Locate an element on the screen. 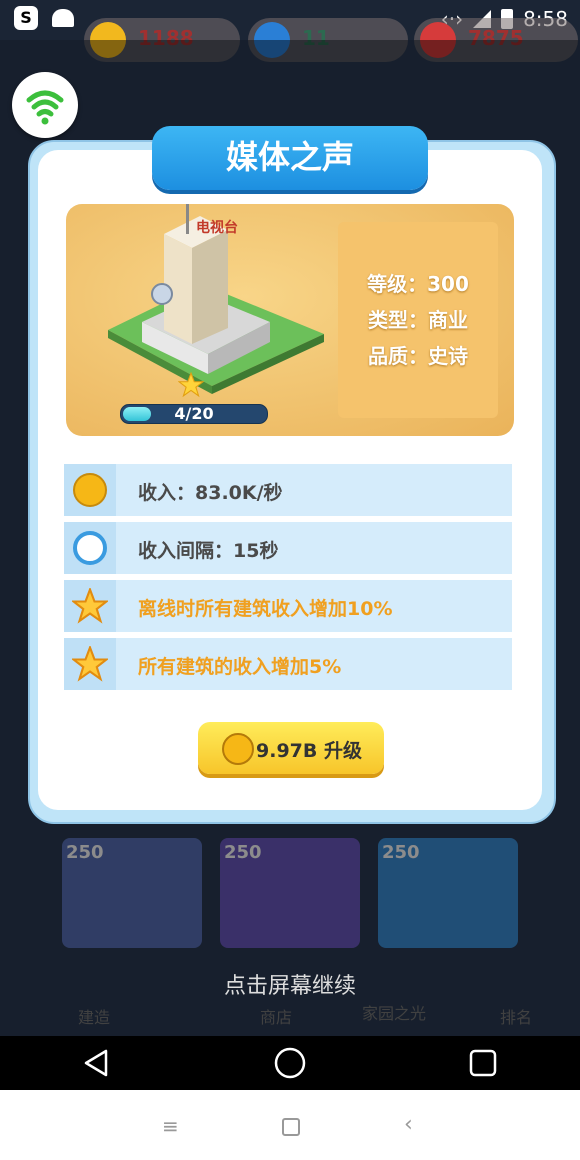 Image resolution: width=580 pixels, height=1160 pixels. stat-offline-bonus: 离线时所有建筑收入增加10% is located at coordinates (288, 606).